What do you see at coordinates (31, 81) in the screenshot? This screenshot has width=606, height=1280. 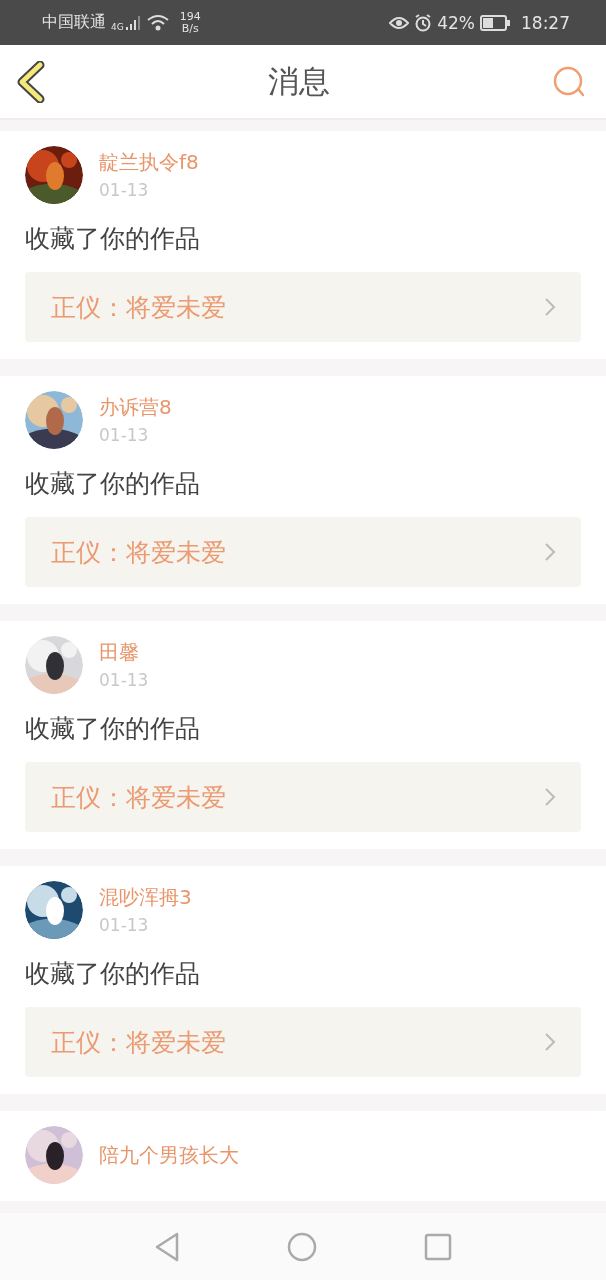 I see `back-icon` at bounding box center [31, 81].